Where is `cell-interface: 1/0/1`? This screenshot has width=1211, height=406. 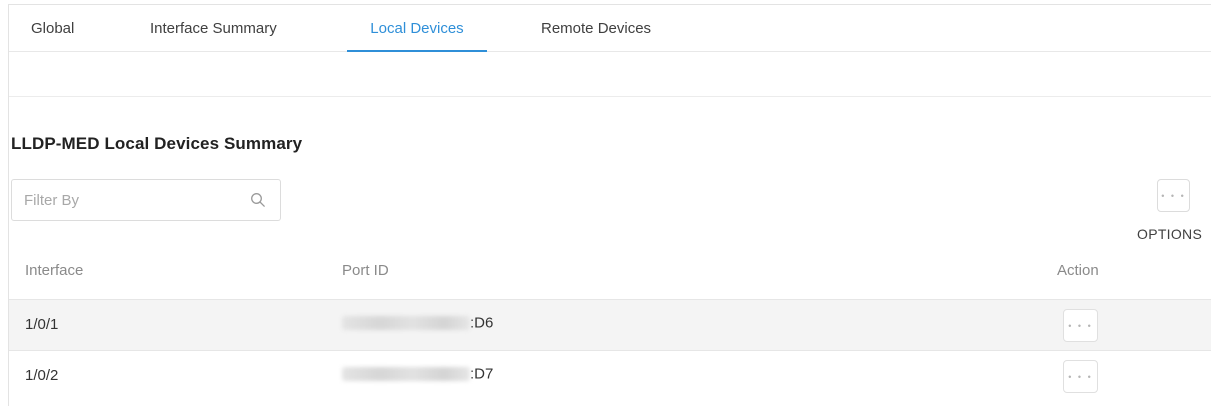 cell-interface: 1/0/1 is located at coordinates (42, 324).